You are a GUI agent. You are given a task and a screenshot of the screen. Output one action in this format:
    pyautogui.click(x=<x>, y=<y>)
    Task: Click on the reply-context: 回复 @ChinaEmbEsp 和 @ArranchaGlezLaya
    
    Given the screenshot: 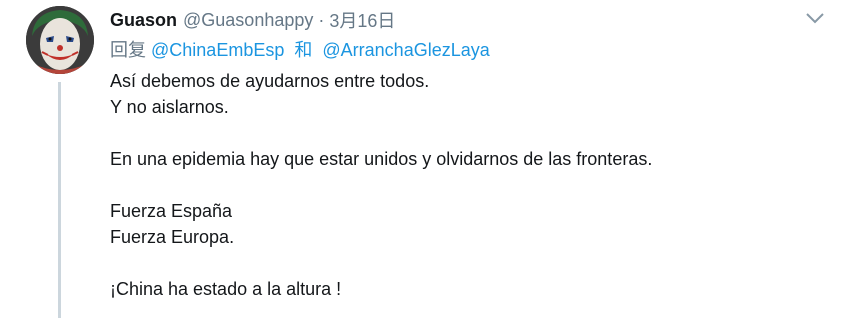 What is the action you would take?
    pyautogui.click(x=300, y=50)
    